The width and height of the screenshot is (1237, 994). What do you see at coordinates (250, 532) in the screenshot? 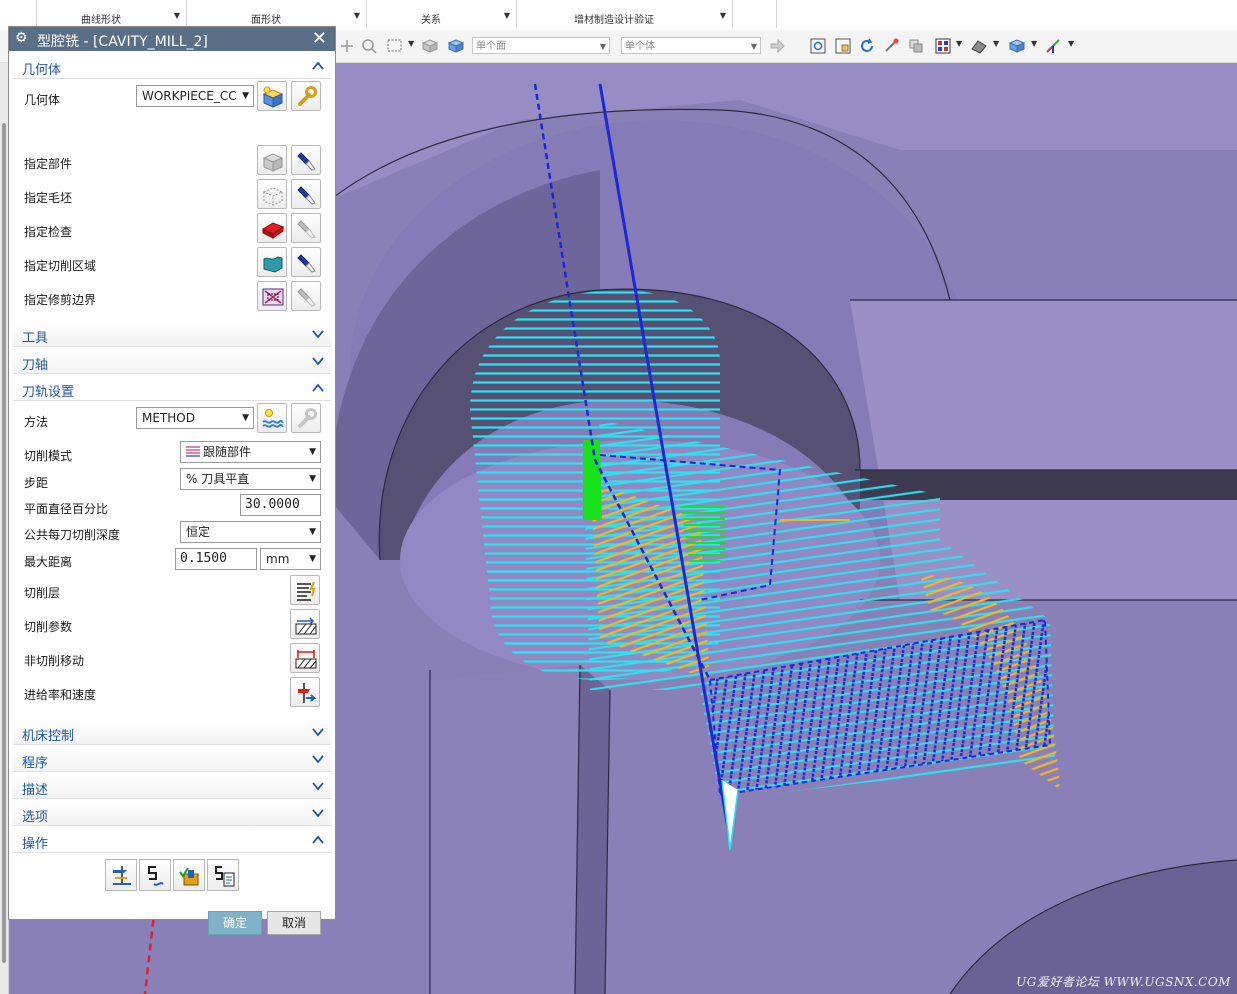
I see `depth-per-cut-select: 恒定 ▼` at bounding box center [250, 532].